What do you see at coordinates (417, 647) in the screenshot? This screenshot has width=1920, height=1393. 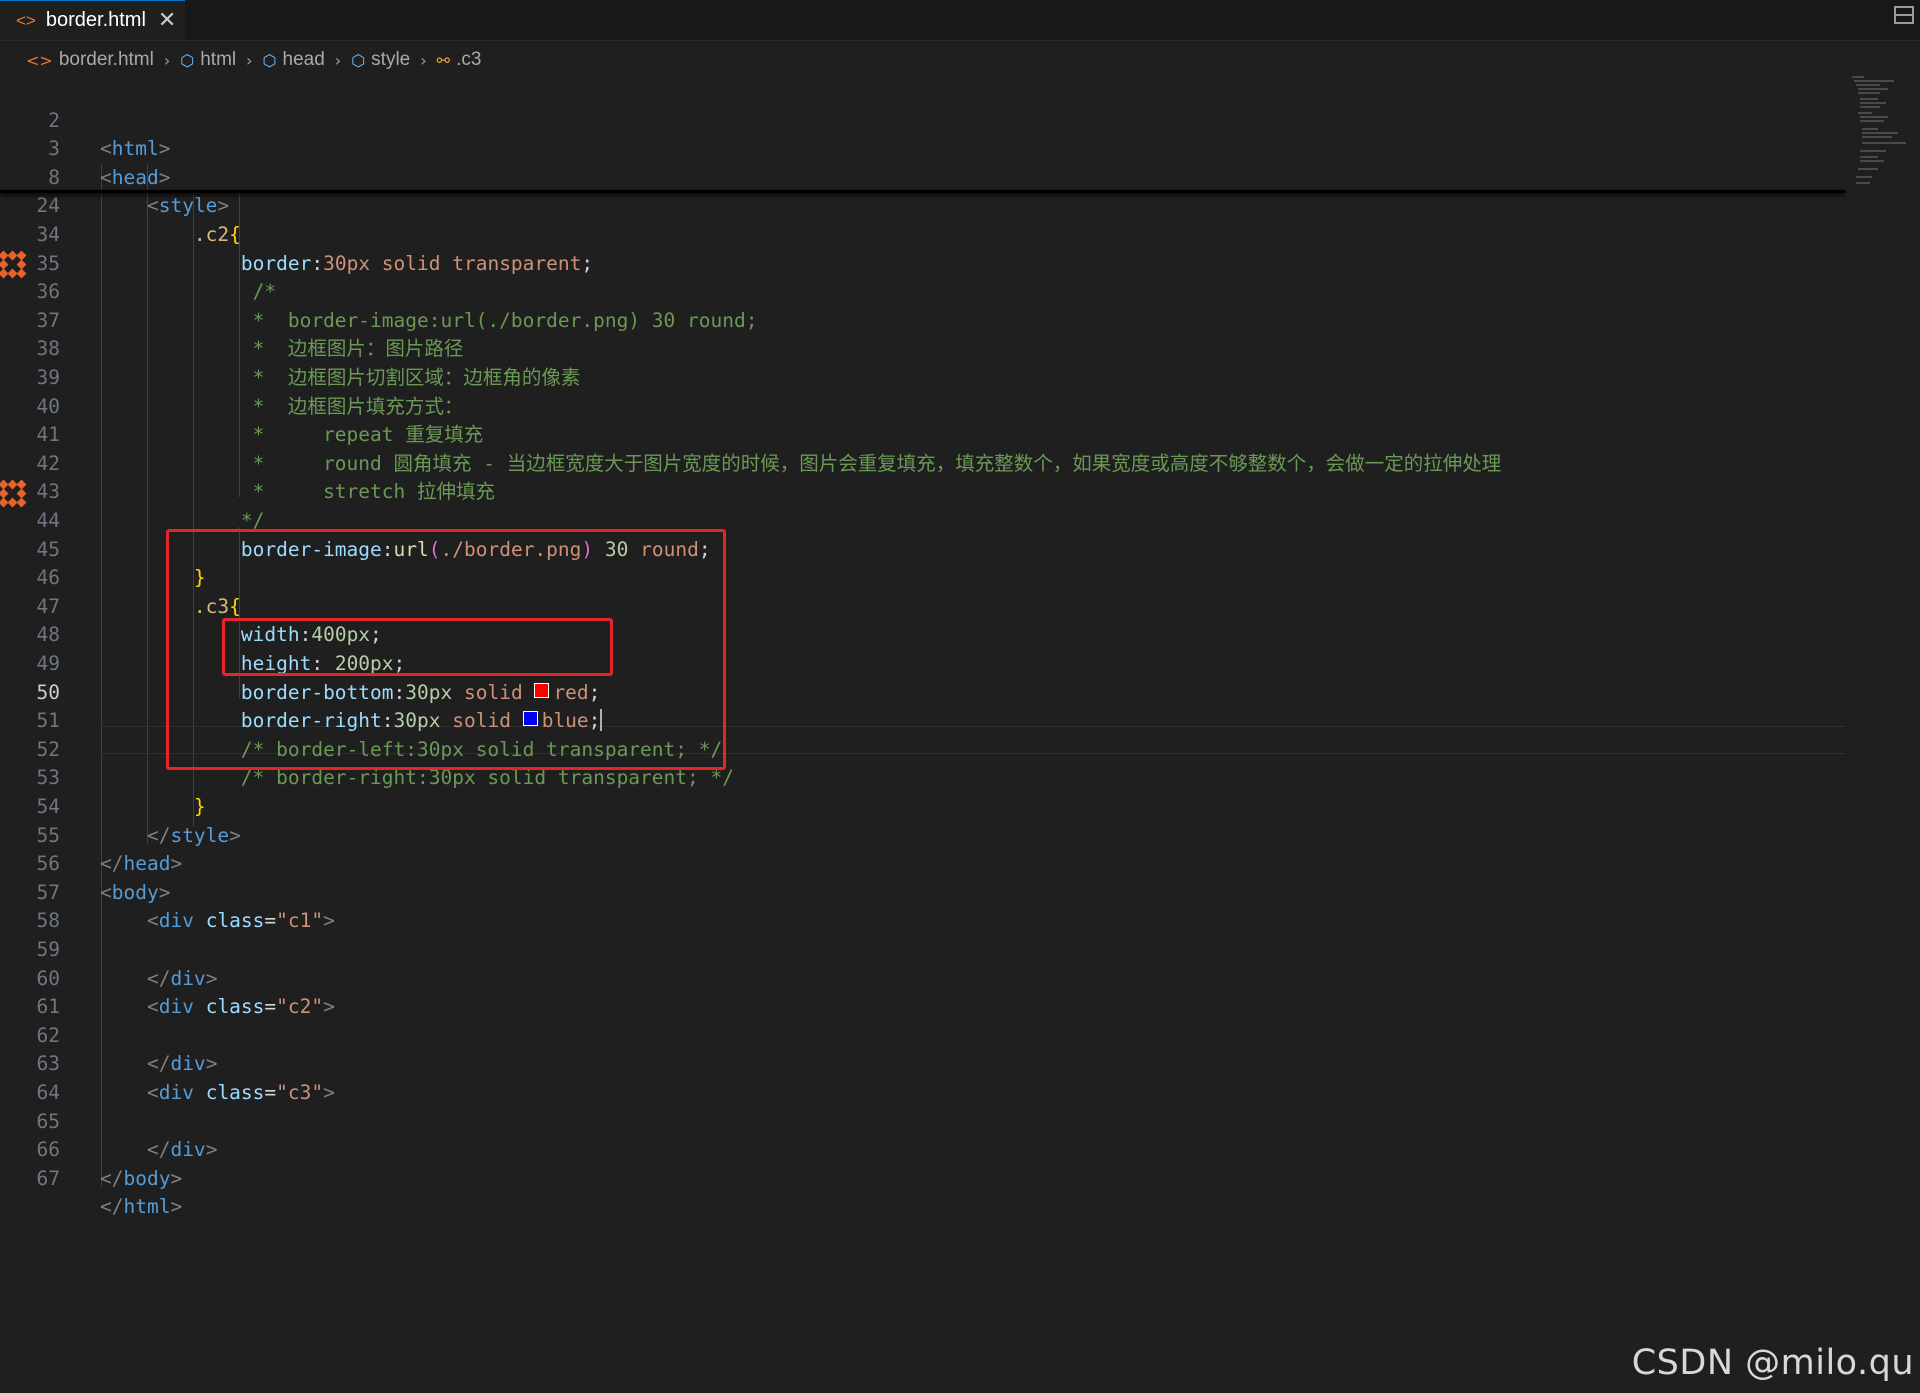 I see `annotation-box-border-lines` at bounding box center [417, 647].